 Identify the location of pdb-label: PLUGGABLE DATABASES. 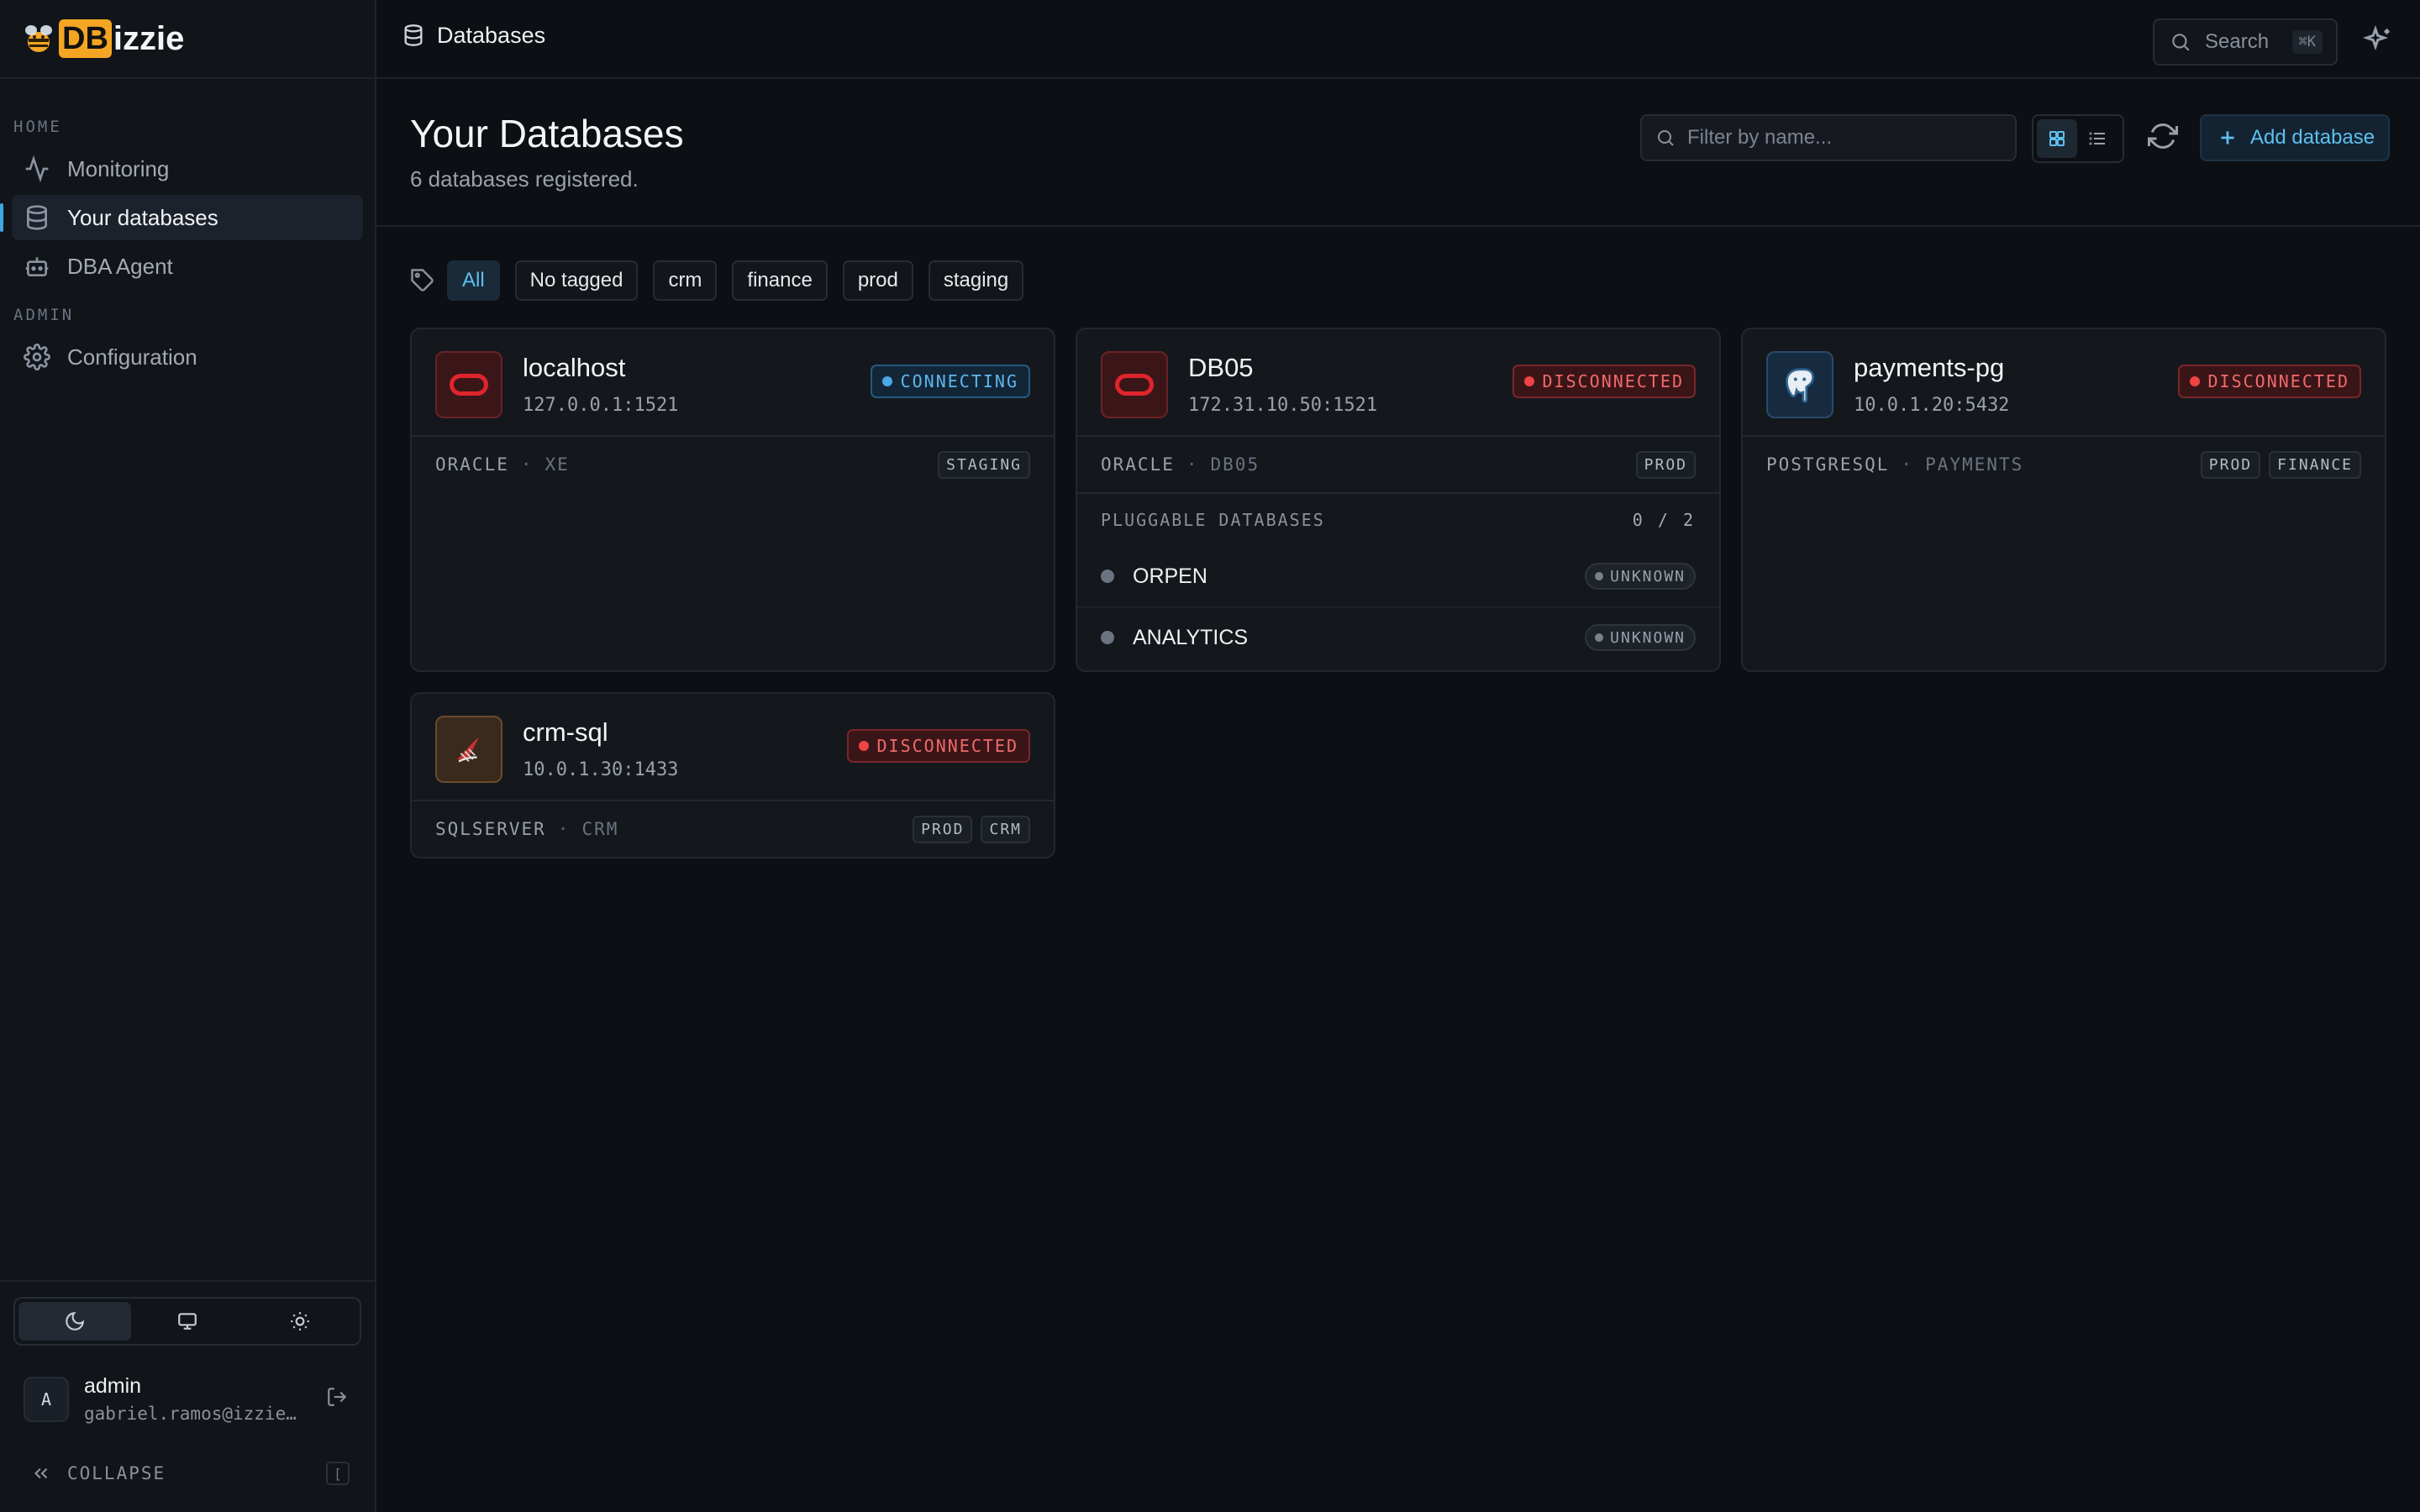
(1213, 520).